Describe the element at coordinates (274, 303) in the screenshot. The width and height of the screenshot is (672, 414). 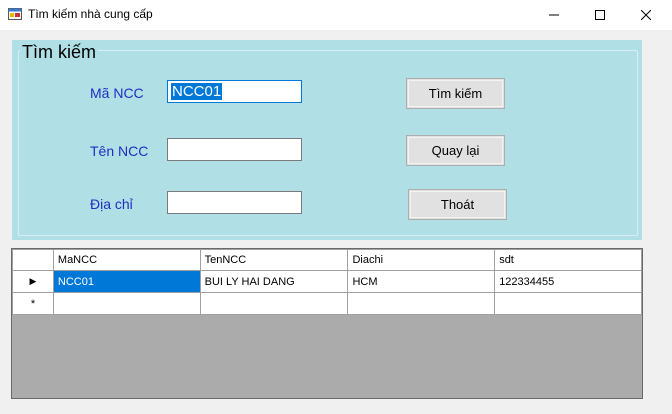
I see `cell-tenncc` at that location.